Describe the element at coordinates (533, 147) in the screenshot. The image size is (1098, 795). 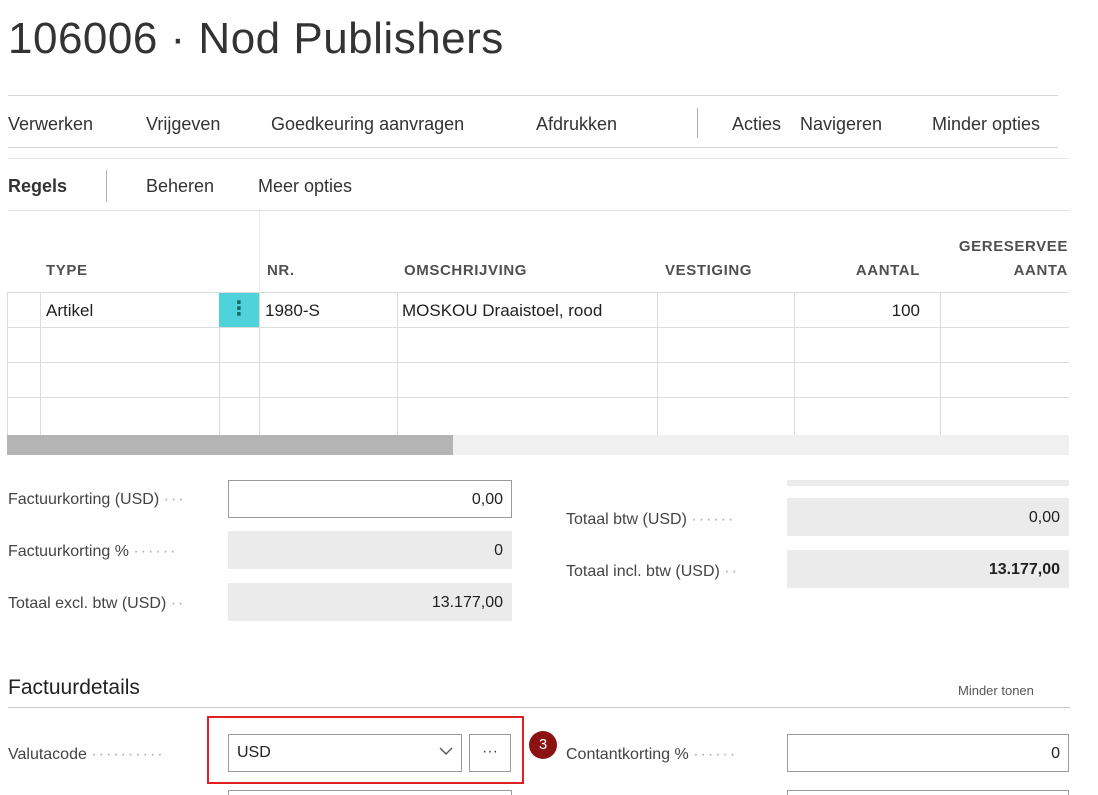
I see `menu-bottom-divider` at that location.